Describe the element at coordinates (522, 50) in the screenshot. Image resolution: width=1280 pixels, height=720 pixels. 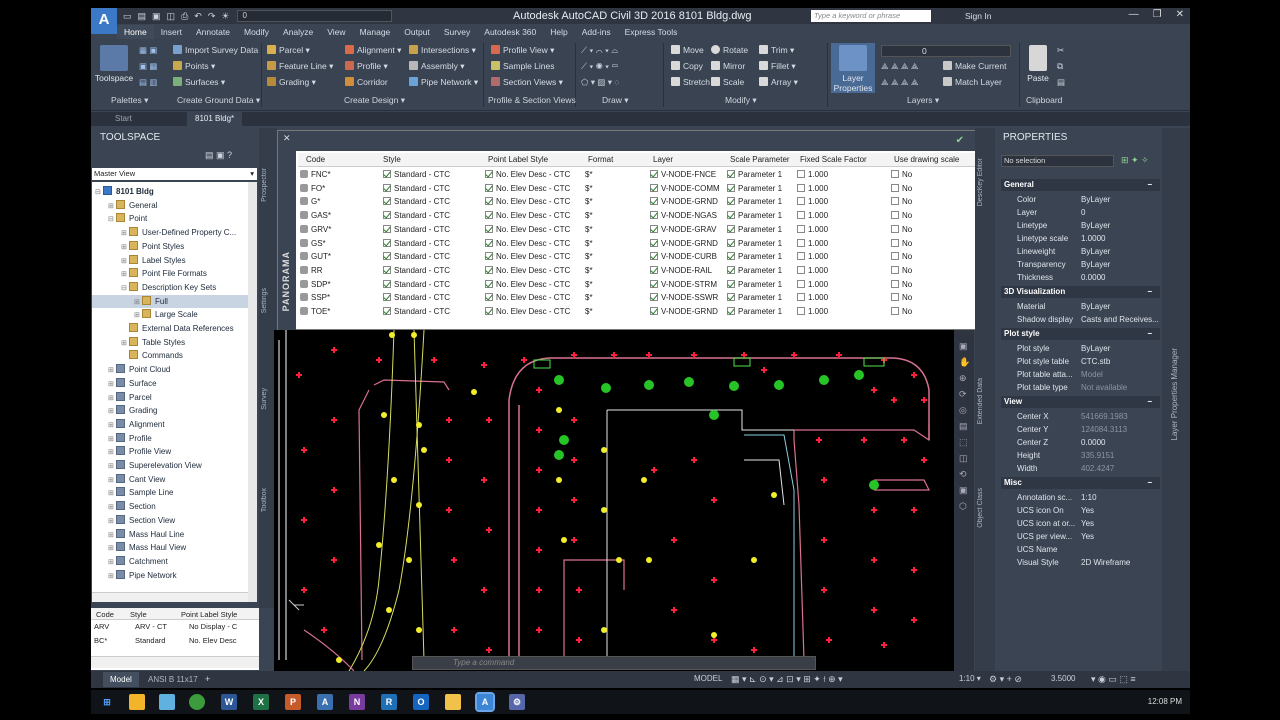
I see `profile-view-button: Profile View ▾` at that location.